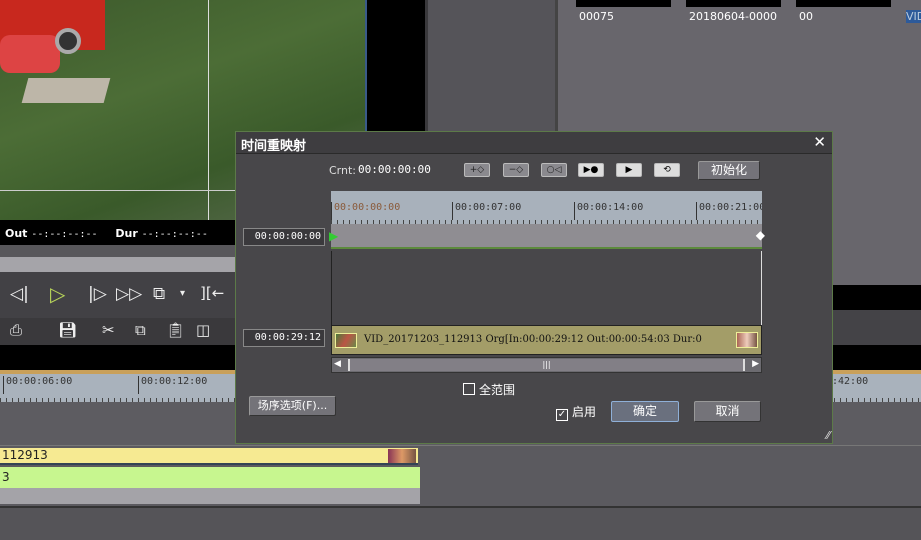 The image size is (921, 540). What do you see at coordinates (546, 288) in the screenshot?
I see `remap-graph` at bounding box center [546, 288].